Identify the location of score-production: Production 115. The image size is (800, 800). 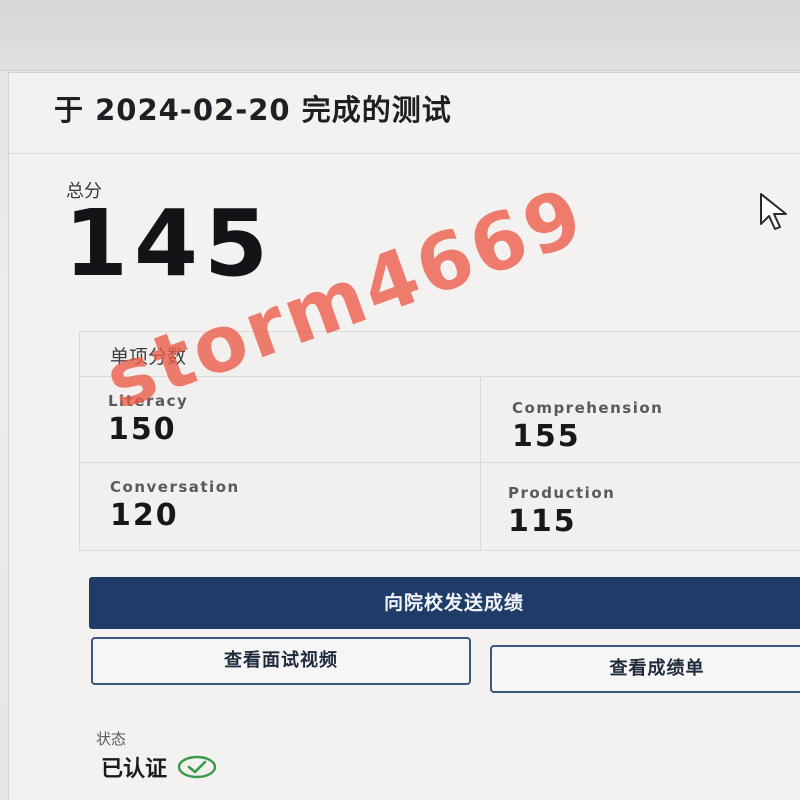
(561, 511).